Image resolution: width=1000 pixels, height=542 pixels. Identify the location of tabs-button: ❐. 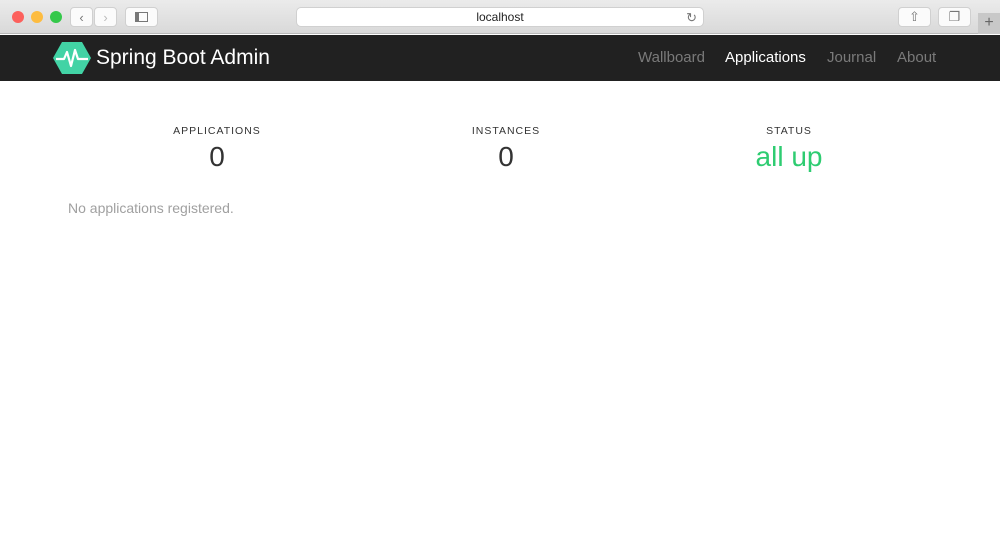
(954, 17).